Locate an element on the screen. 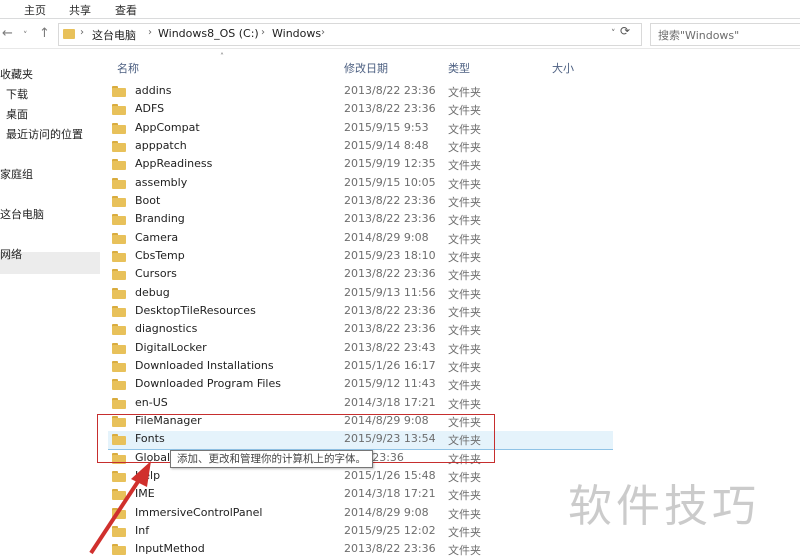  file-row: AppCompat 2015/9/15 9:53 文件夹 is located at coordinates (408, 129).